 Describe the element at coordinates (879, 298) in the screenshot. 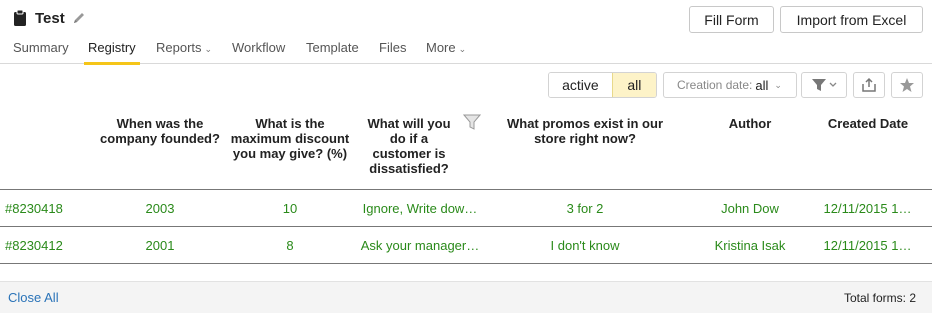

I see `total-forms-count: Total forms: 2` at that location.